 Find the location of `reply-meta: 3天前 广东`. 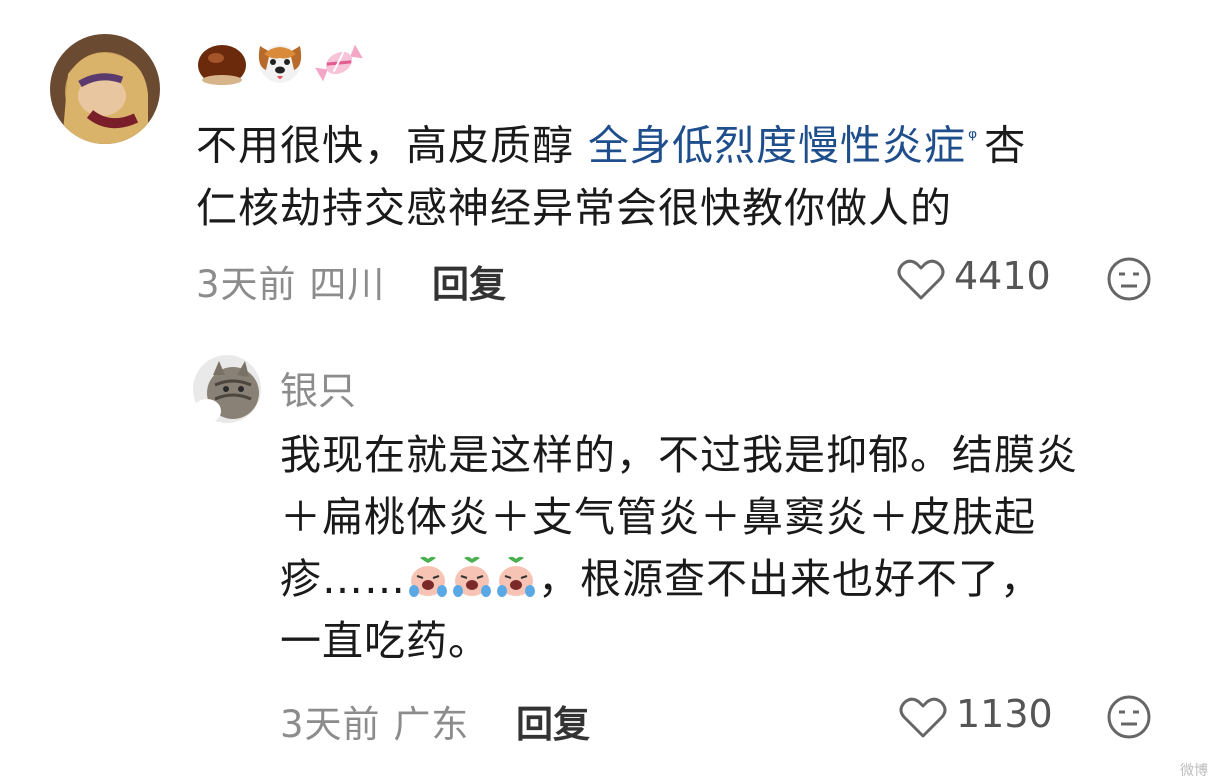

reply-meta: 3天前 广东 is located at coordinates (374, 721).